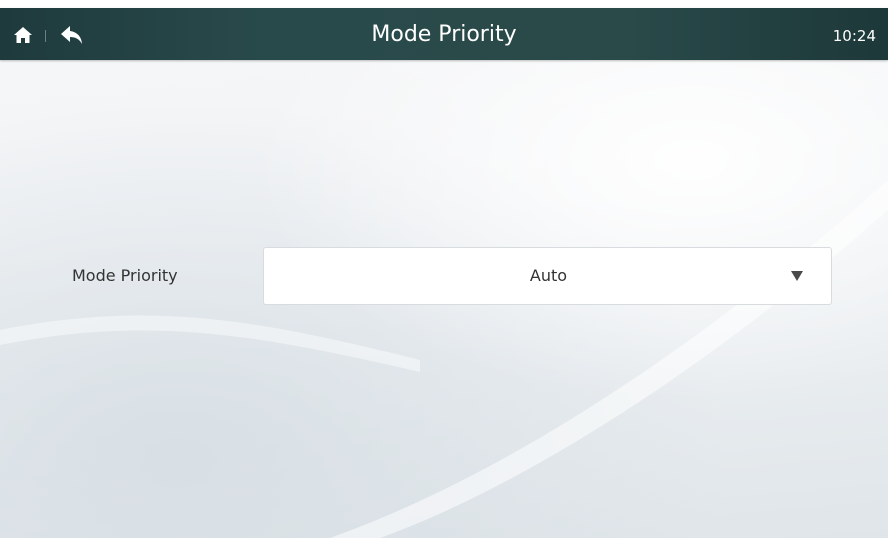 This screenshot has width=888, height=538. I want to click on page-title: Mode Priority, so click(444, 34).